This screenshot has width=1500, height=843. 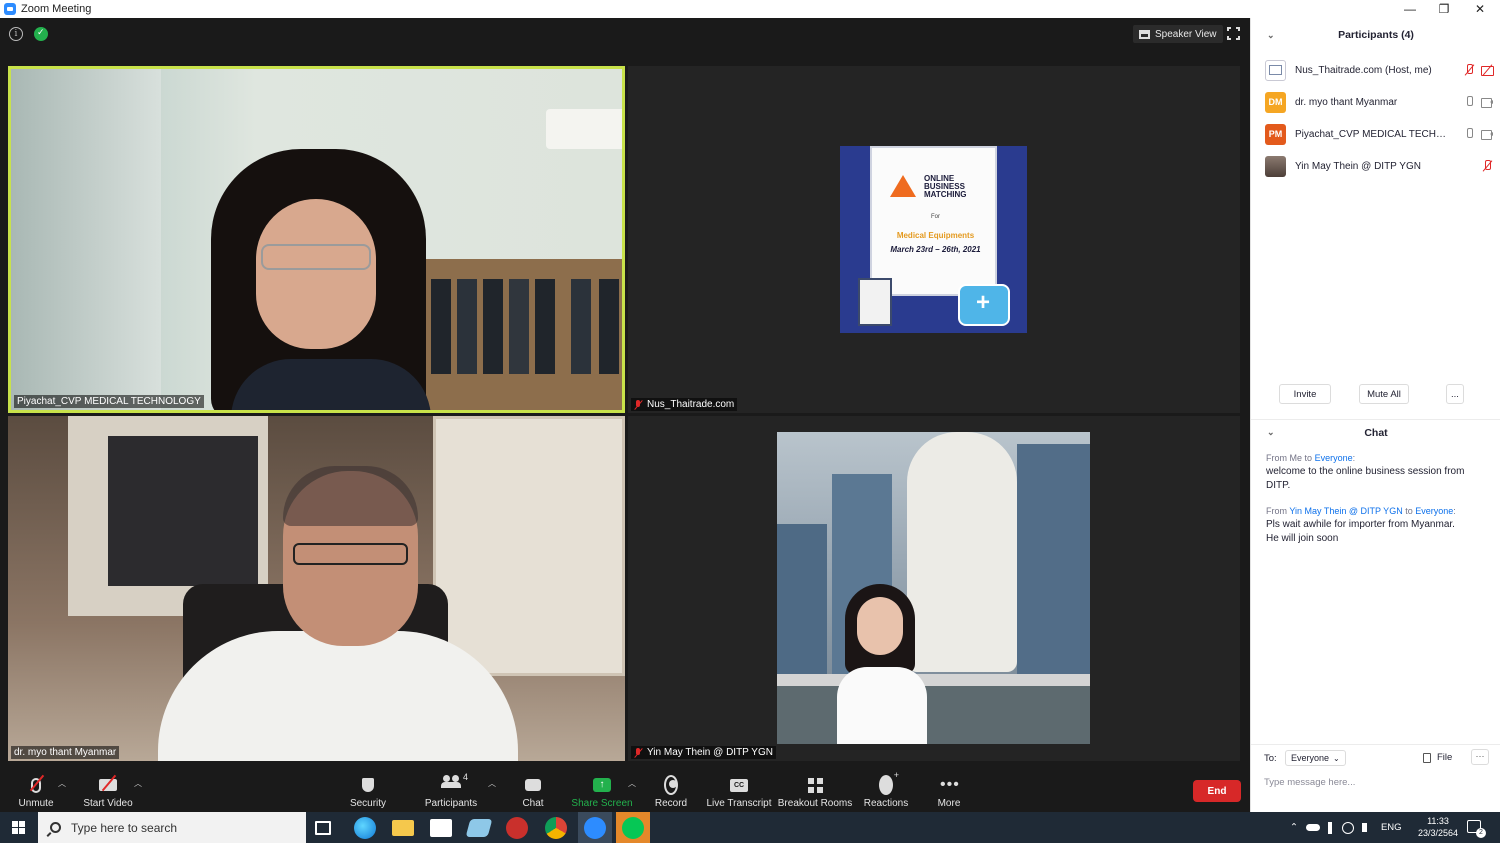 What do you see at coordinates (1379, 166) in the screenshot?
I see `participant-row: Yin May Thein @ DITP YGN` at bounding box center [1379, 166].